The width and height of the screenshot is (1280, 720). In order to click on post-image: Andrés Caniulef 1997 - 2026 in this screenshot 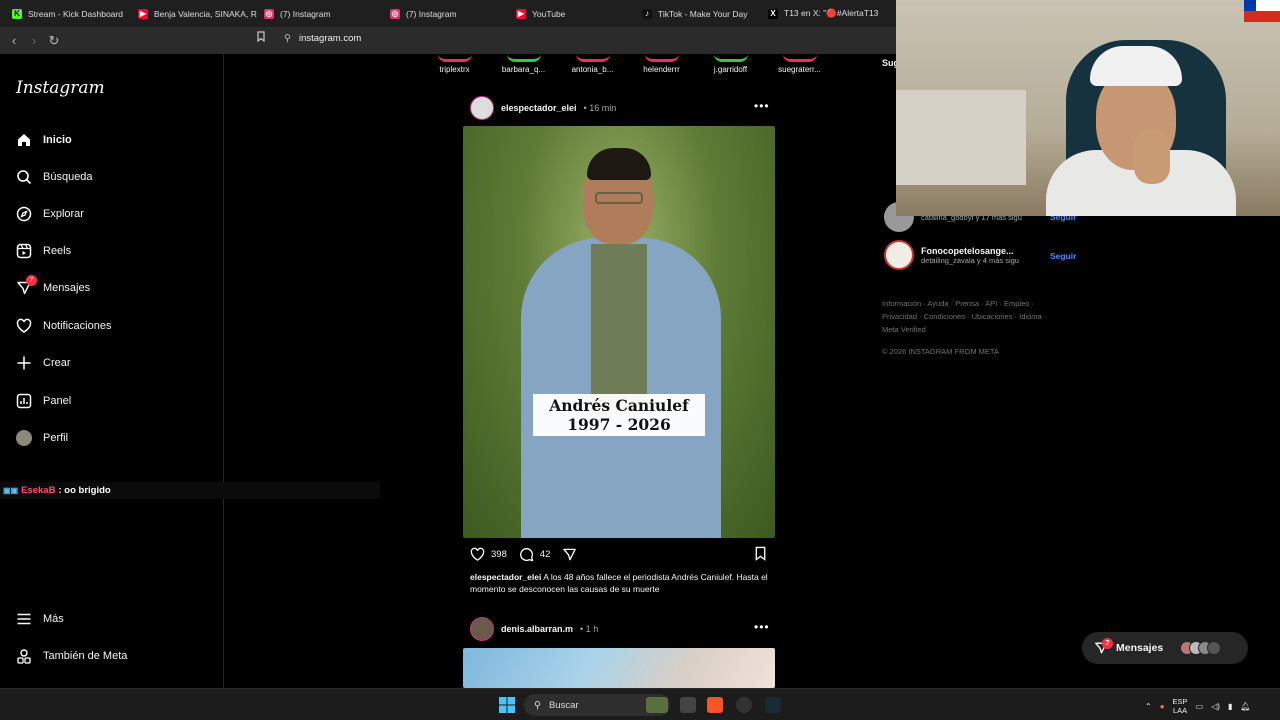, I will do `click(619, 332)`.